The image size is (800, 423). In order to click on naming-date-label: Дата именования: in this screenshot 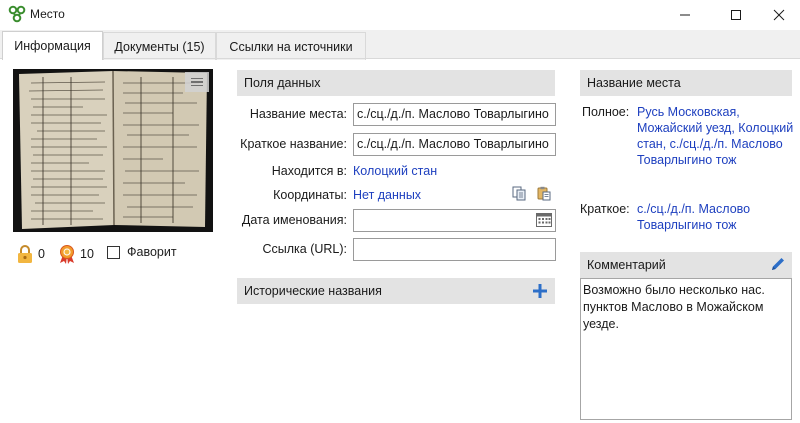, I will do `click(294, 220)`.